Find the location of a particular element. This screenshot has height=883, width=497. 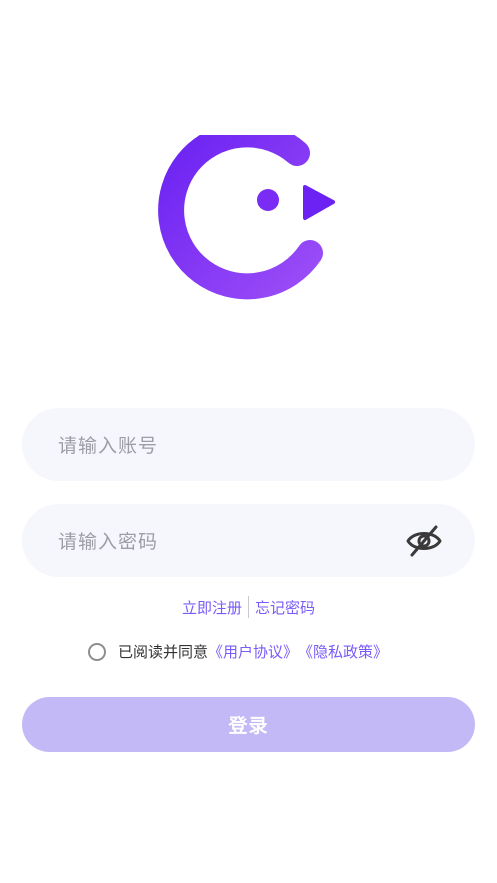

link-divider is located at coordinates (248, 607).